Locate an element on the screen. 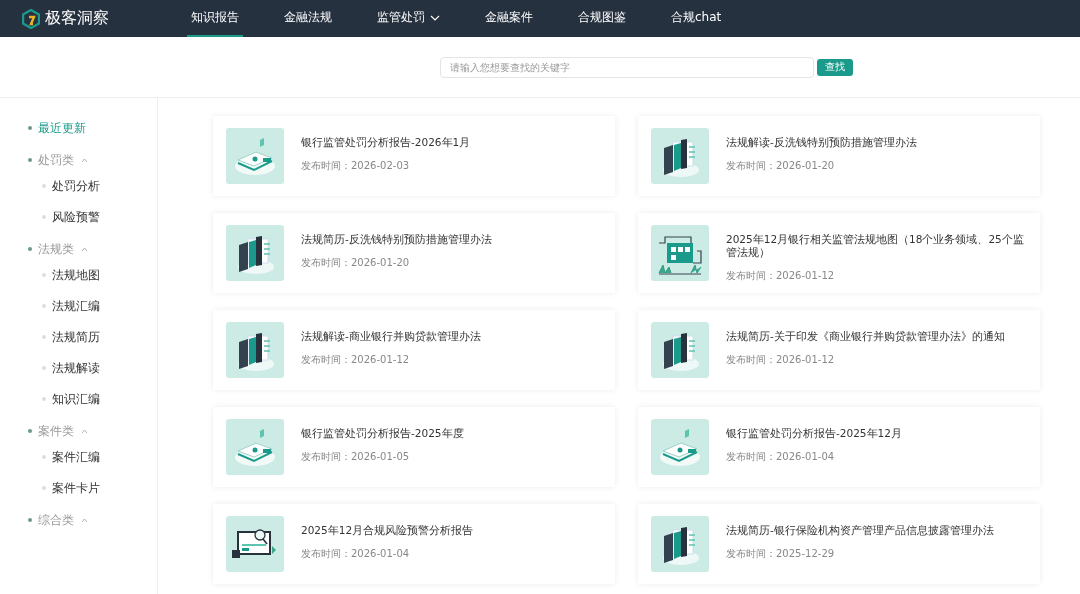  report-title: 法规简历-银行保险机构资产管理产品信息披露管理办法 is located at coordinates (860, 531).